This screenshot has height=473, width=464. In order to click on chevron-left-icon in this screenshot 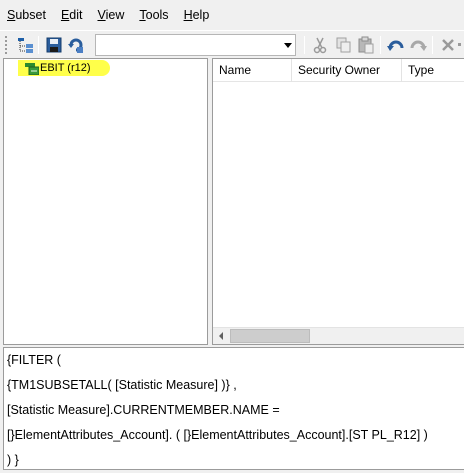, I will do `click(221, 336)`.